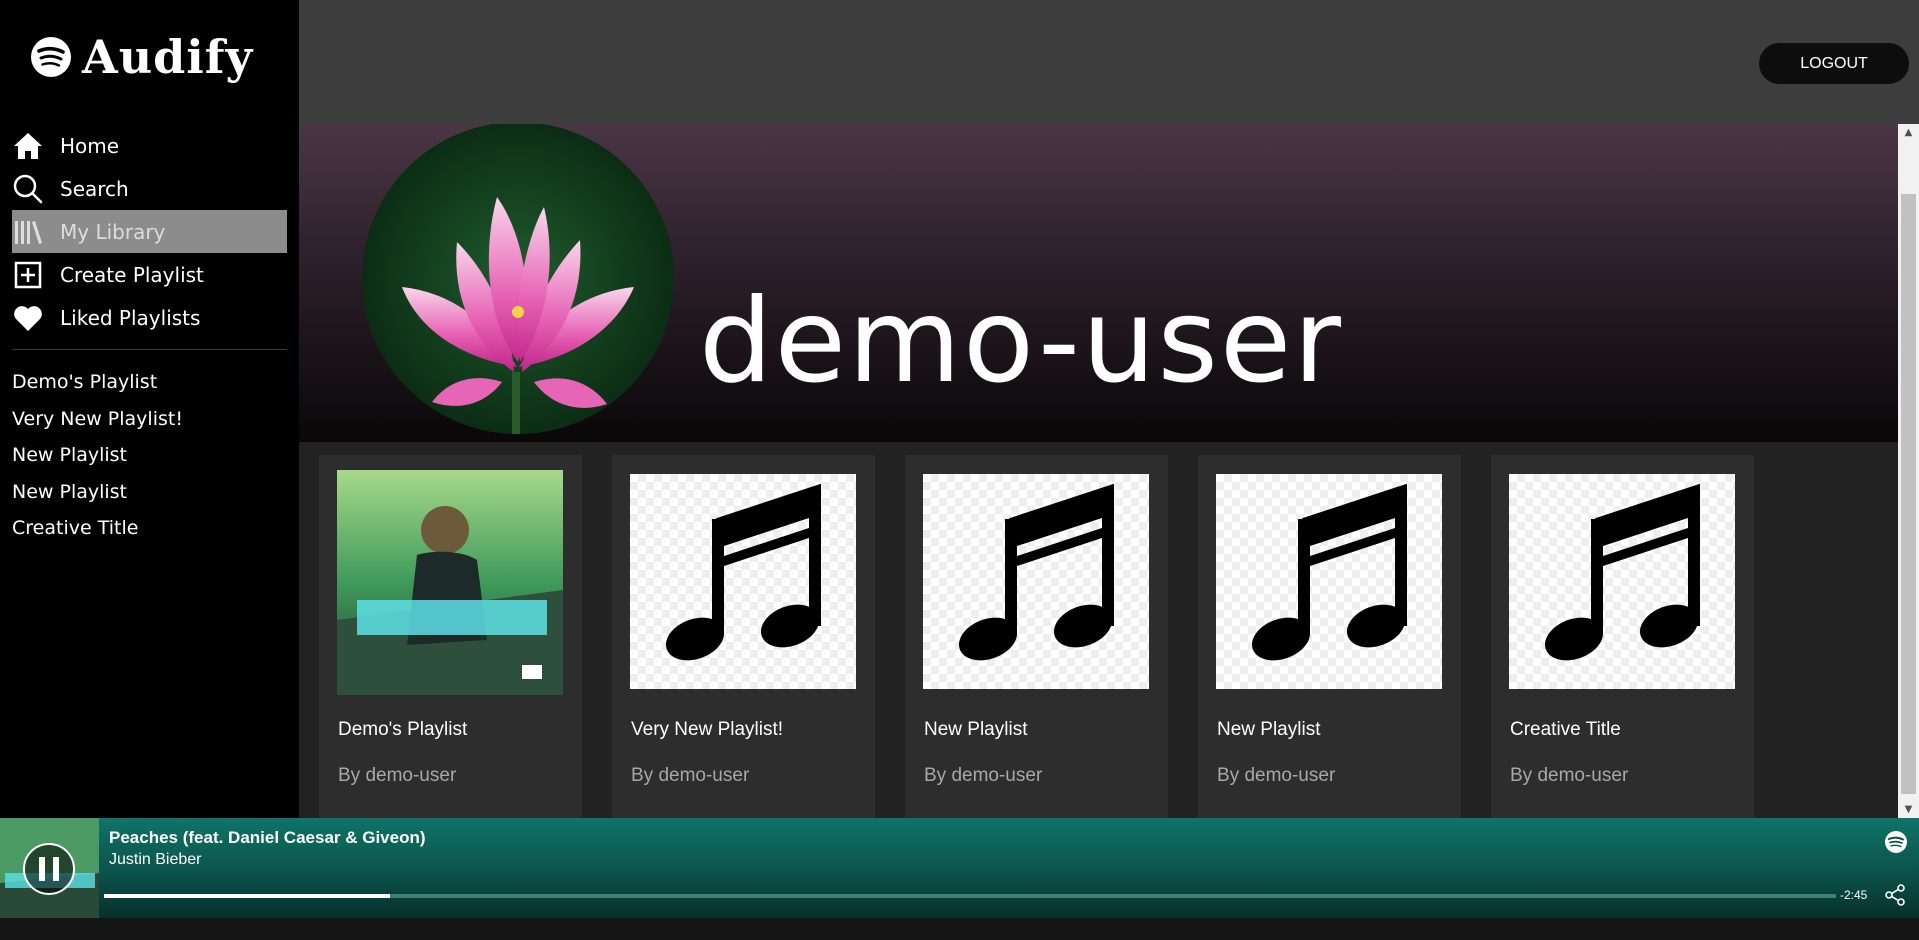 This screenshot has height=940, width=1919. I want to click on playlist-card-title: Demo's Playlist, so click(403, 729).